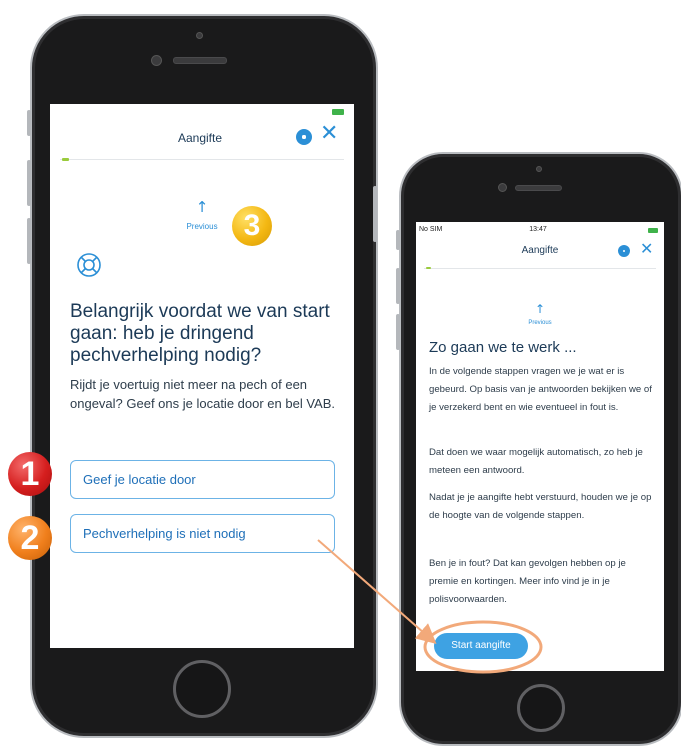 The image size is (681, 746). Describe the element at coordinates (30, 474) in the screenshot. I see `step-badge-1: 1` at that location.